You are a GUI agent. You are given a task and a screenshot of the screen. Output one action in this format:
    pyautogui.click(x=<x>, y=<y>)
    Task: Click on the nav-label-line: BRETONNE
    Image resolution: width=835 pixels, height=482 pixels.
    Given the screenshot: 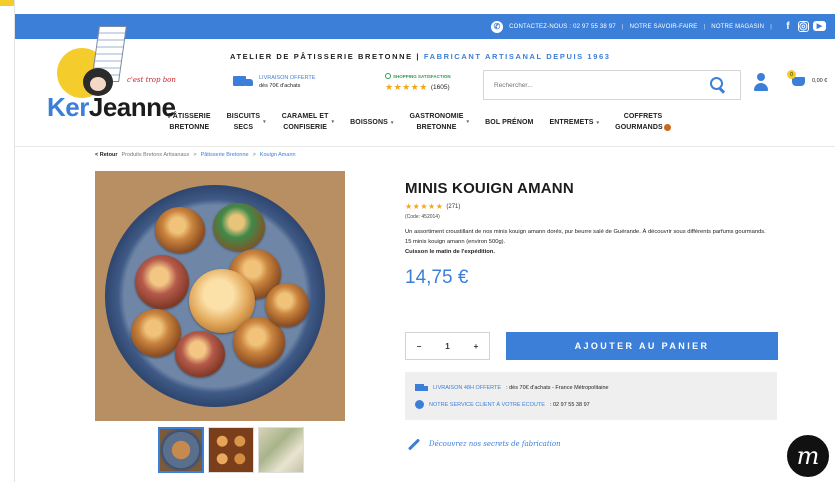 What is the action you would take?
    pyautogui.click(x=436, y=127)
    